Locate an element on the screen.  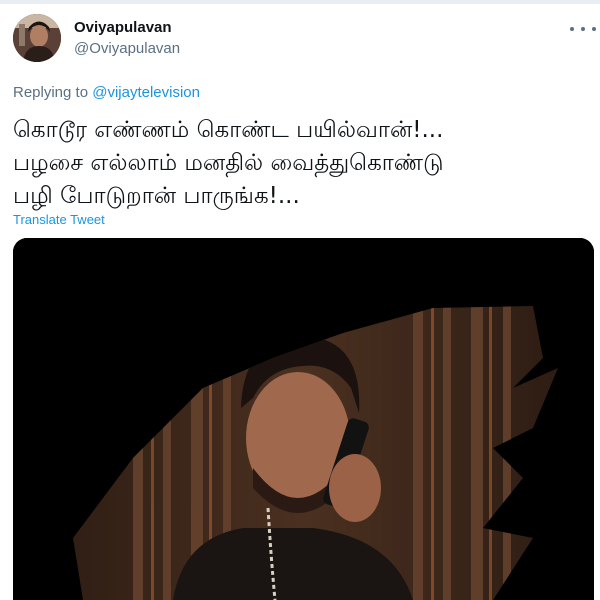
avatar is located at coordinates (37, 38).